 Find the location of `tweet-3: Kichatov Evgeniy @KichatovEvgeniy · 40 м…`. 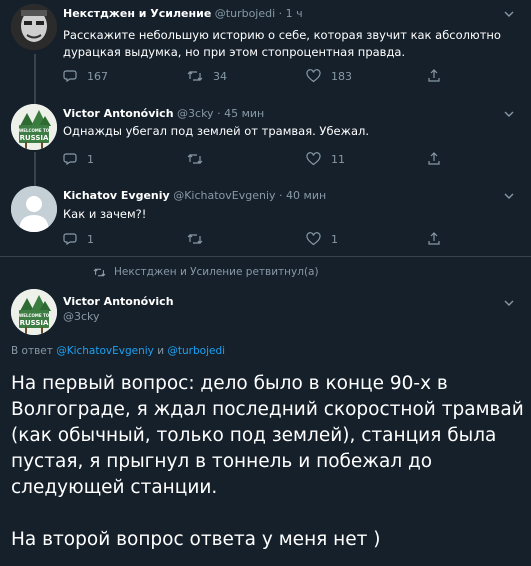

tweet-3: Kichatov Evgeniy @KichatovEvgeniy · 40 м… is located at coordinates (265, 216).